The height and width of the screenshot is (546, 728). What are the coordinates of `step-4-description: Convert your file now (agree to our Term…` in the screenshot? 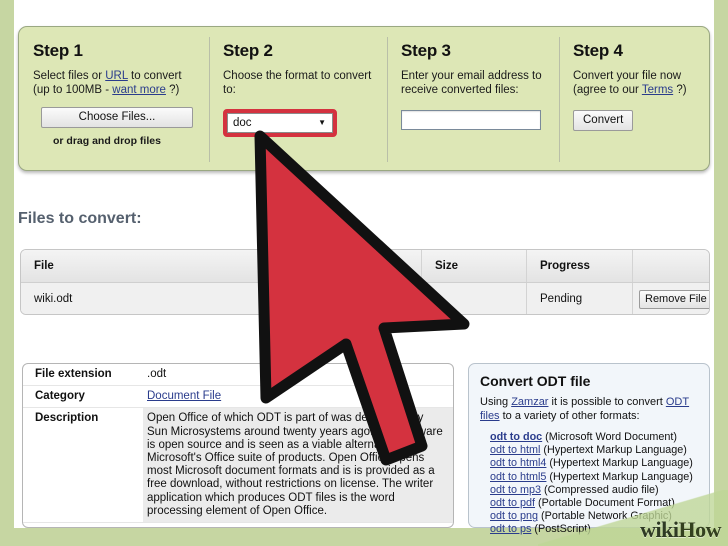 It's located at (637, 83).